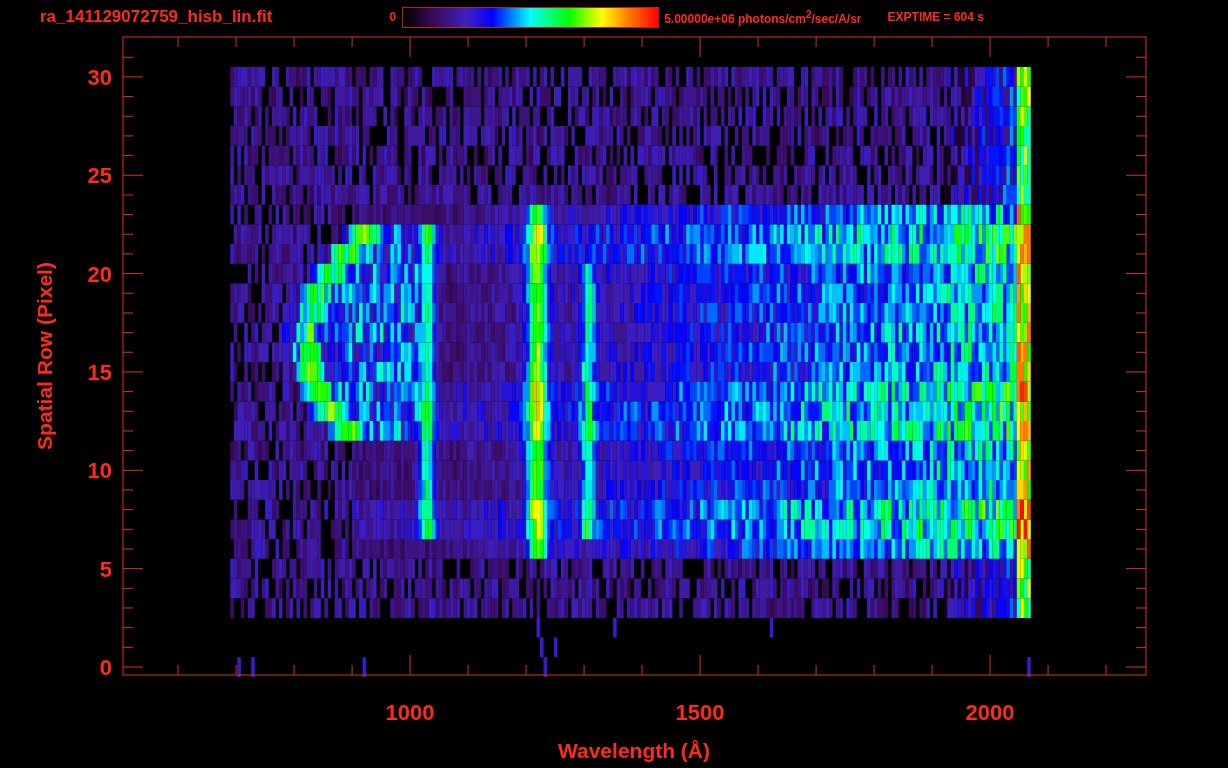 This screenshot has width=1228, height=768. What do you see at coordinates (410, 712) in the screenshot?
I see `x-tick-label: 1000` at bounding box center [410, 712].